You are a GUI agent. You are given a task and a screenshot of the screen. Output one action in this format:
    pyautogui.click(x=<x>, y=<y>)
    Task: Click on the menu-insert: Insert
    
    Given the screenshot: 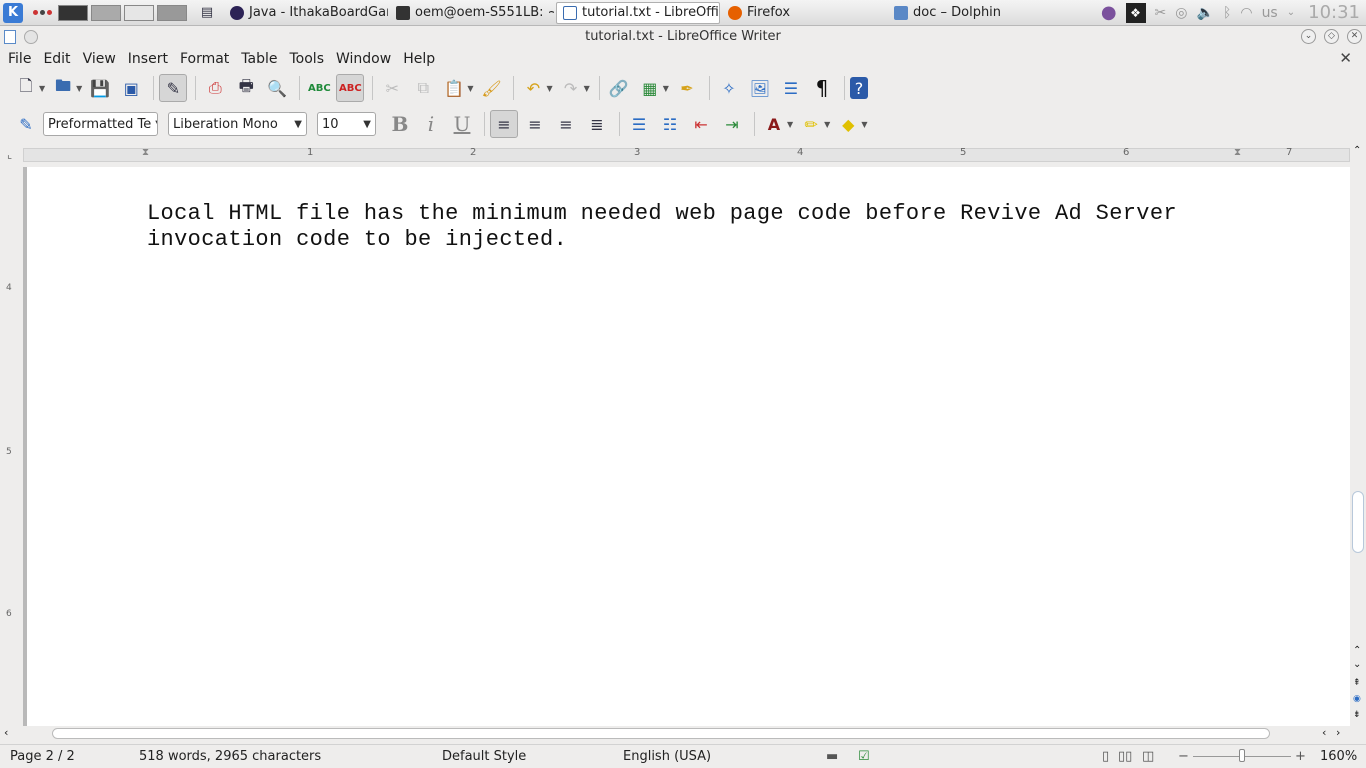 What is the action you would take?
    pyautogui.click(x=148, y=59)
    